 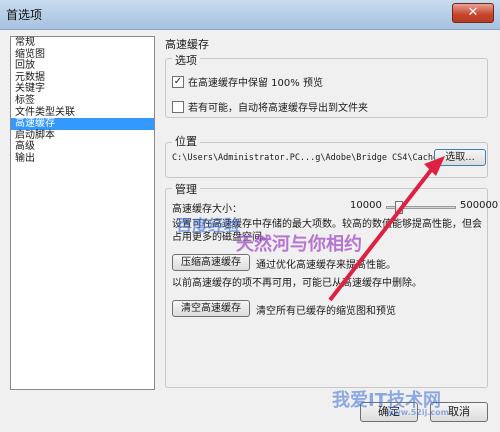 I want to click on arrow-shaft, so click(x=382, y=232).